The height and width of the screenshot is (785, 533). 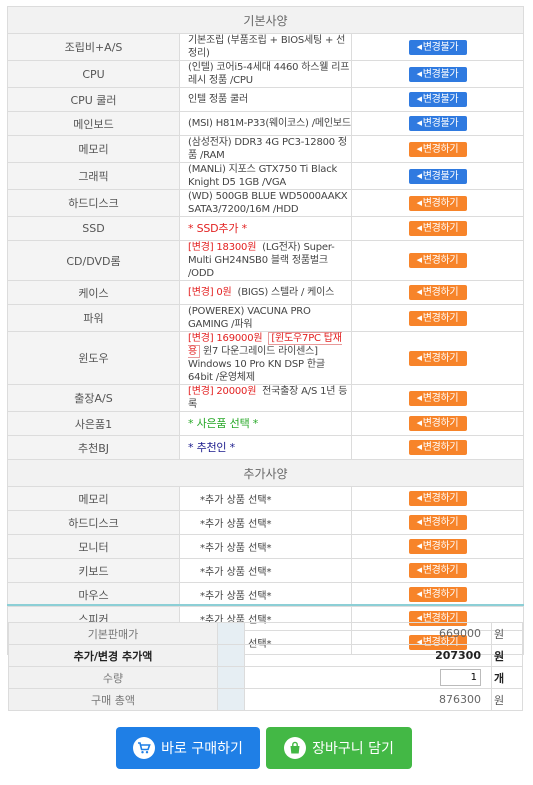 What do you see at coordinates (93, 318) in the screenshot?
I see `spec-label: 파워` at bounding box center [93, 318].